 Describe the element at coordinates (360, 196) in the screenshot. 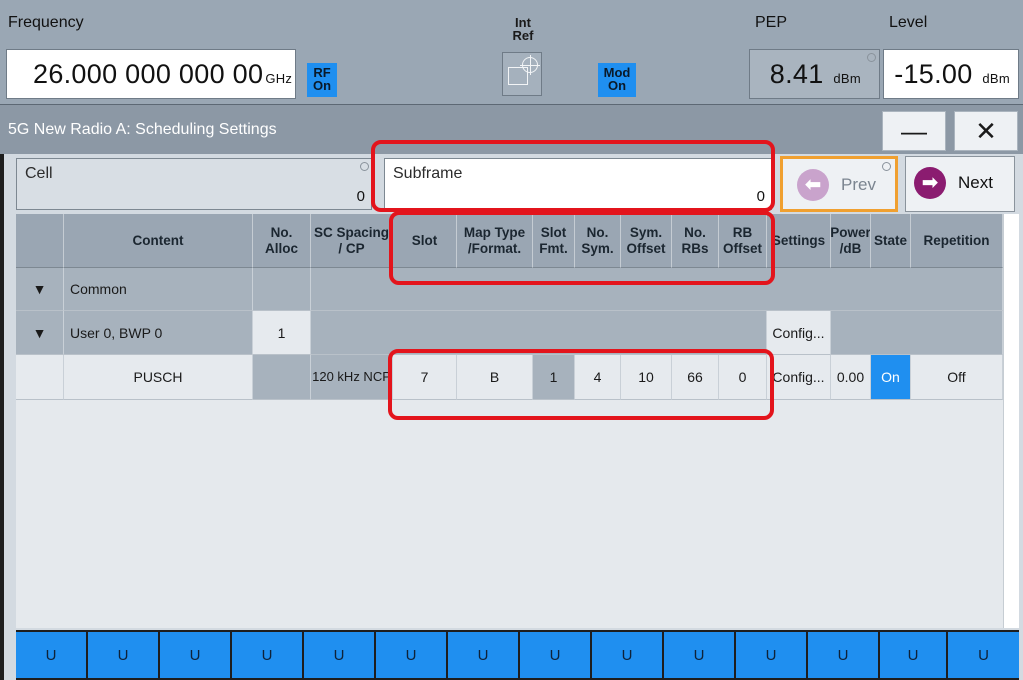

I see `cell-value: 0` at that location.